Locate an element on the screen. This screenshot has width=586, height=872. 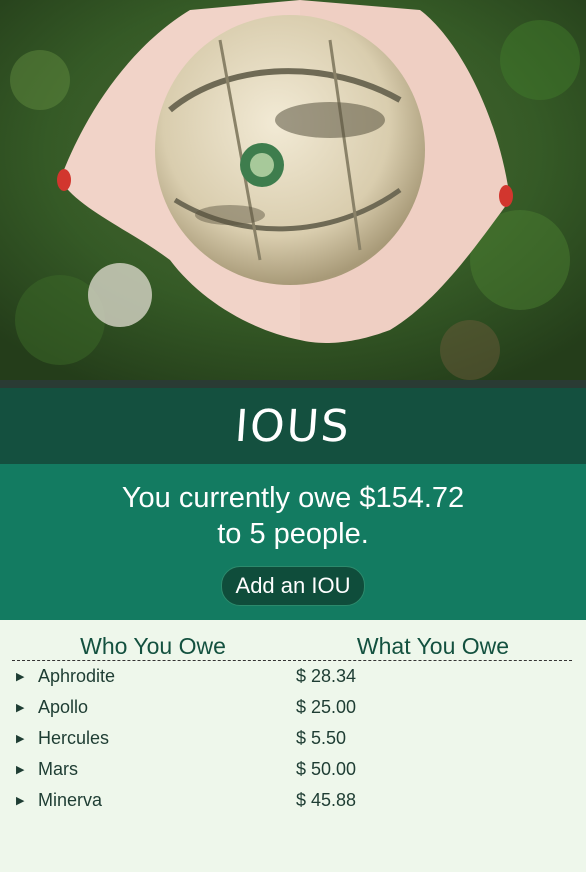
amount-owed: $ 50.00 is located at coordinates (326, 769).